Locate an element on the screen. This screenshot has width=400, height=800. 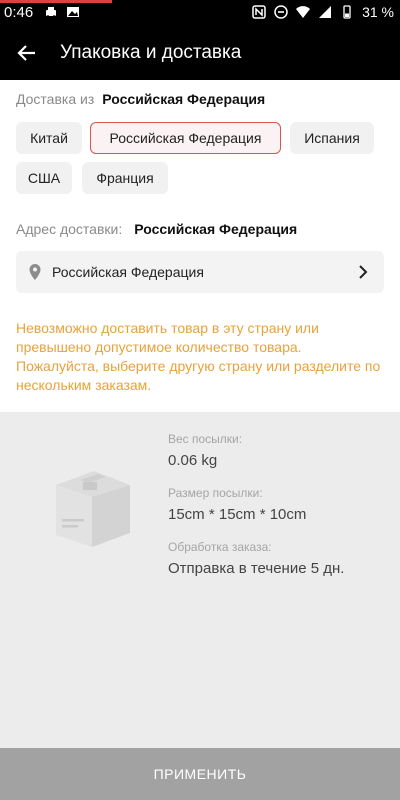
ship-from-row: Доставка из Российская Федерация is located at coordinates (140, 99).